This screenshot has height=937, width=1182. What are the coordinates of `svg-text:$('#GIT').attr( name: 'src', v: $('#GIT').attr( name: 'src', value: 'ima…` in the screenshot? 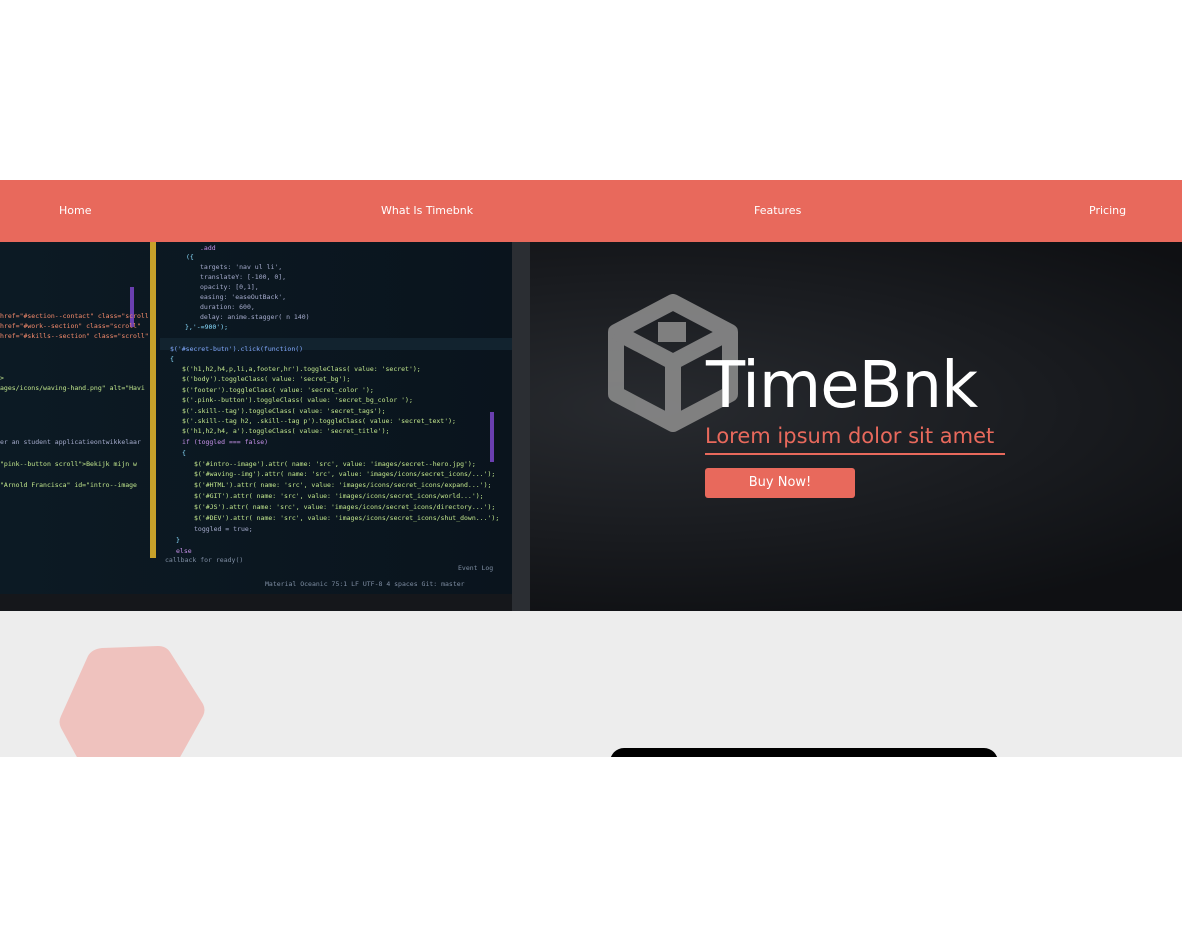 It's located at (339, 496).